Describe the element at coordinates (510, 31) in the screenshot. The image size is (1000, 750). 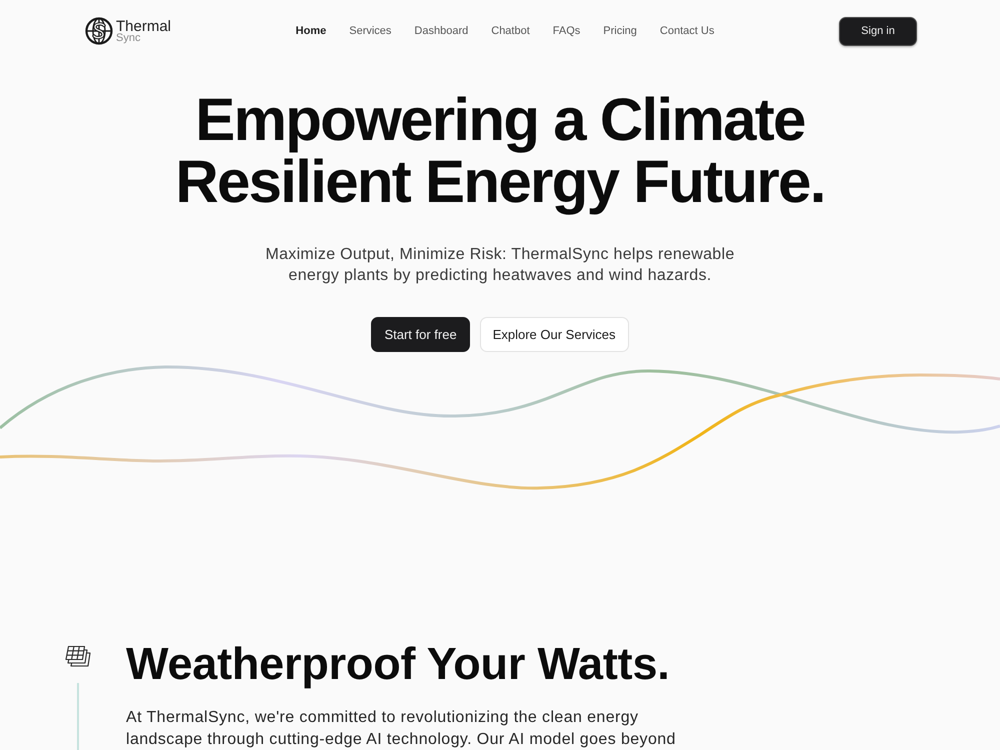
I see `nav-link: Chatbot` at that location.